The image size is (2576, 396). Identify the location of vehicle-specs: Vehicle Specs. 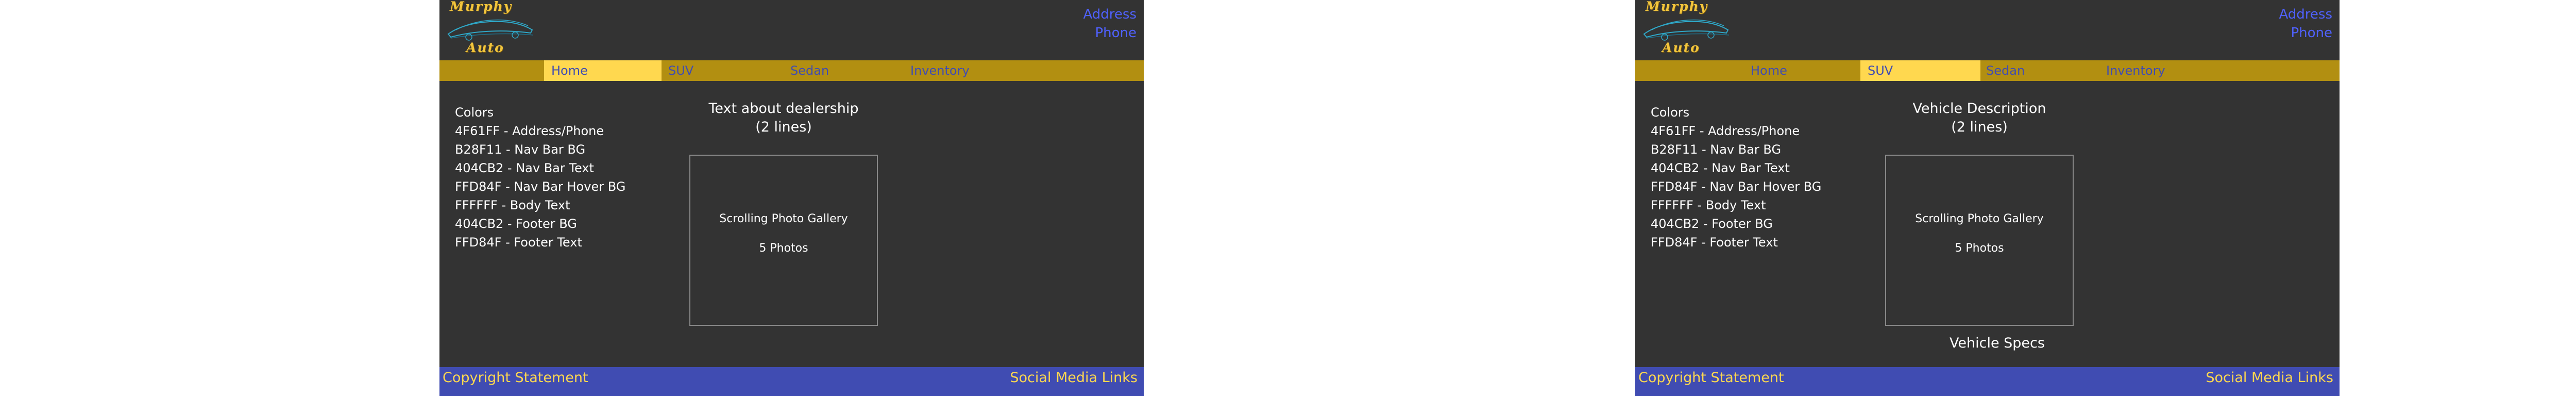
(1997, 343).